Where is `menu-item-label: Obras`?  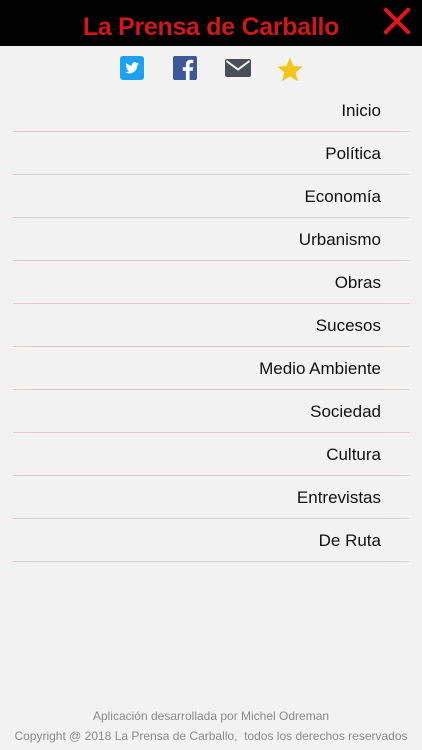
menu-item-label: Obras is located at coordinates (357, 282).